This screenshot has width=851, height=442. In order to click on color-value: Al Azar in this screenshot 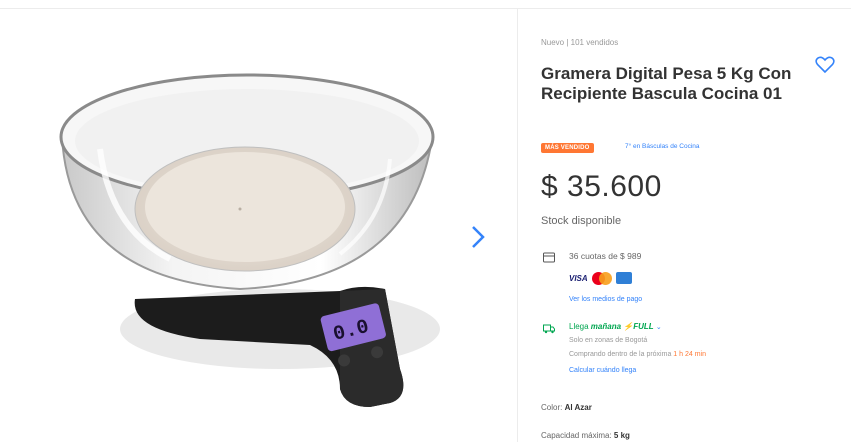, I will do `click(578, 407)`.